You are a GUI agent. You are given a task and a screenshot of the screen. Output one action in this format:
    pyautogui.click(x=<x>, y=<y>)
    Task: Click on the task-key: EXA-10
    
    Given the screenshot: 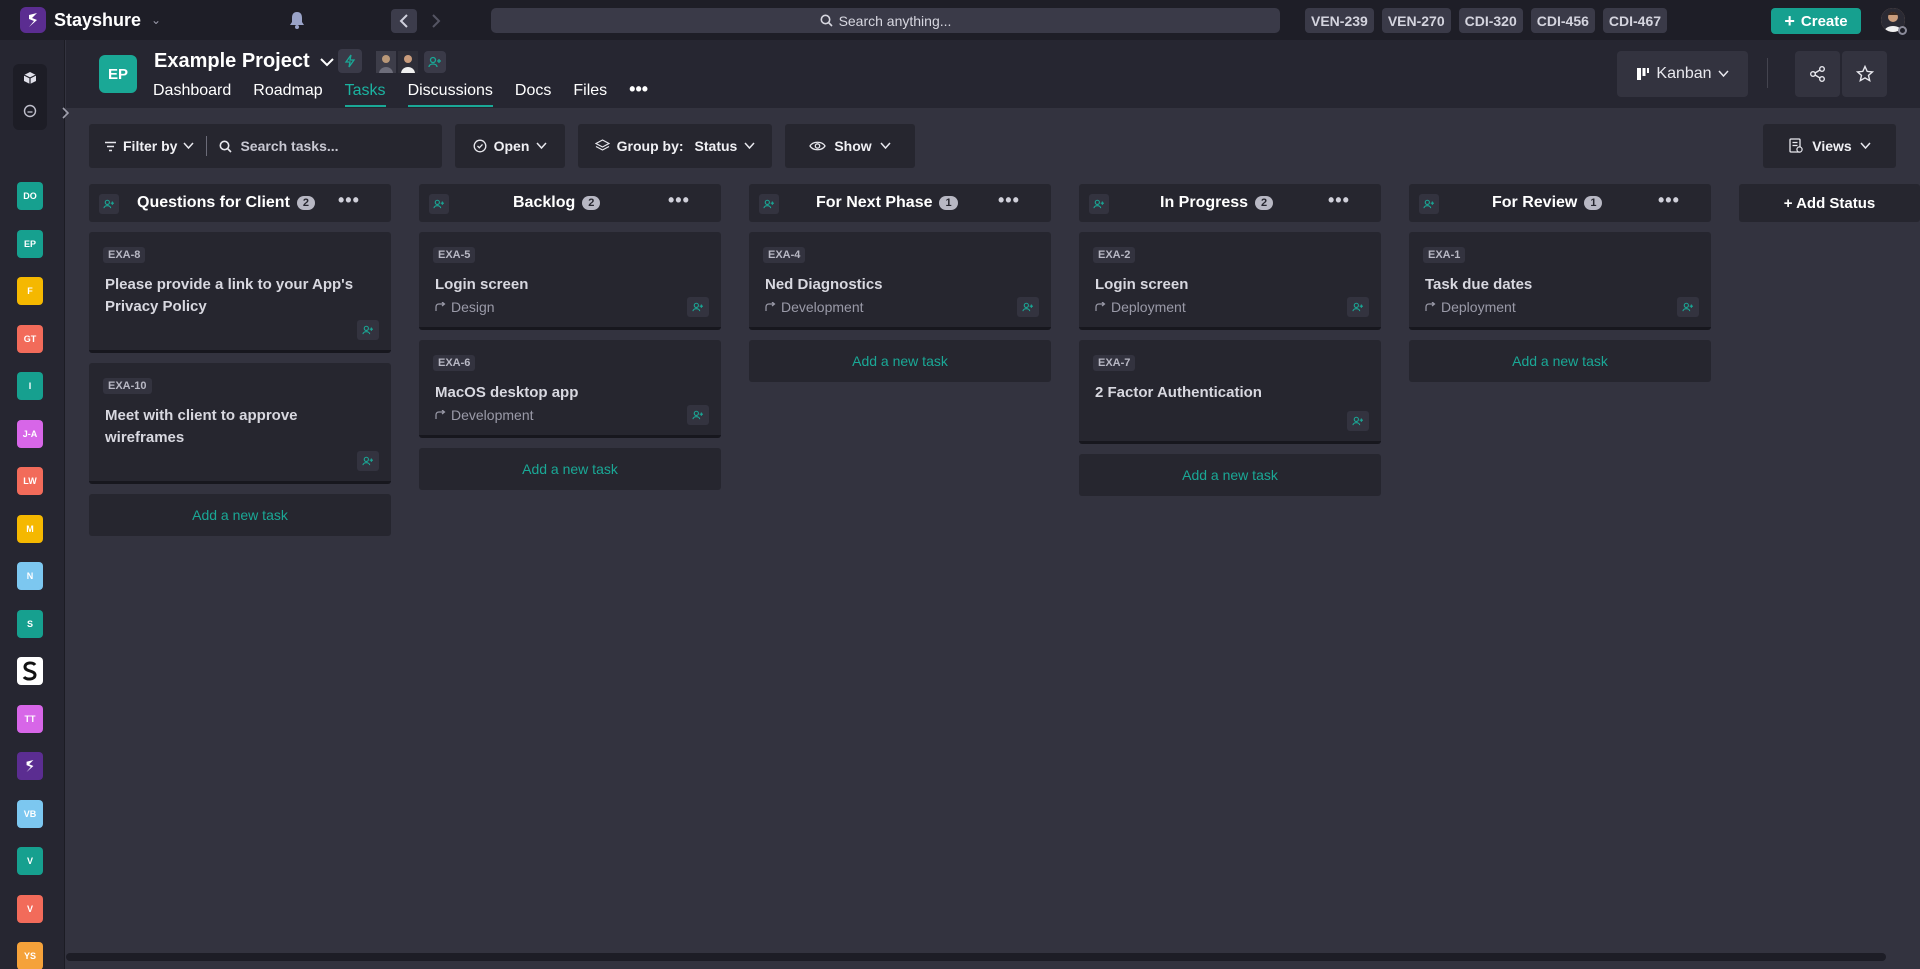 What is the action you would take?
    pyautogui.click(x=127, y=386)
    